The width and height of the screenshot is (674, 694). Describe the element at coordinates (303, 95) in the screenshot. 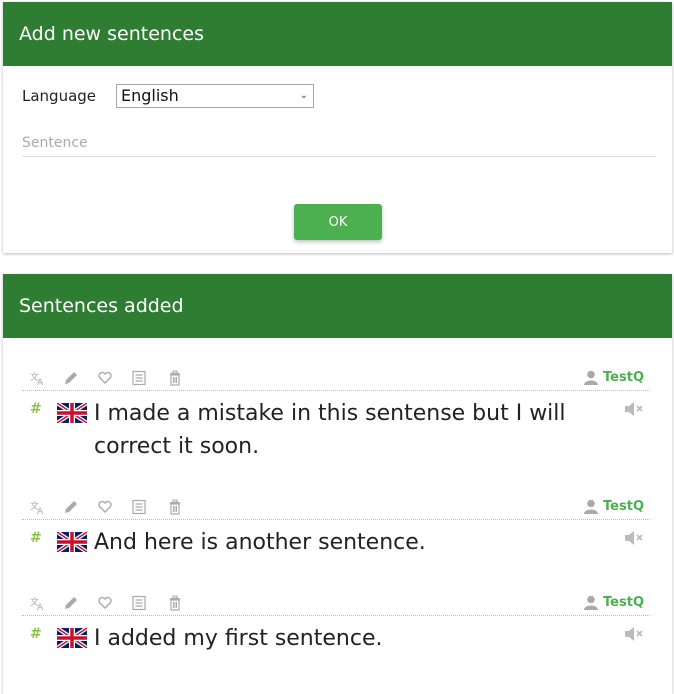

I see `chevron-down-icon: ⌄` at that location.